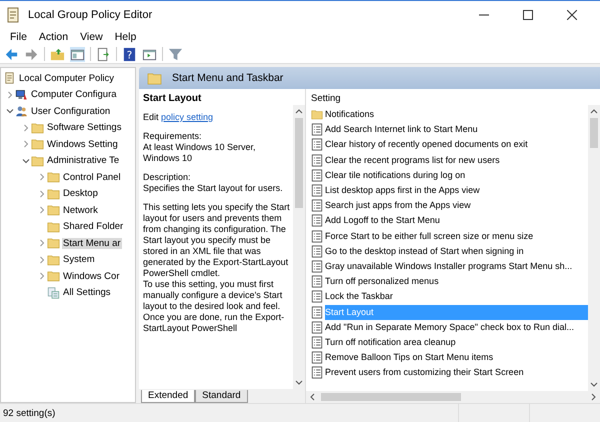 This screenshot has height=422, width=600. What do you see at coordinates (80, 194) in the screenshot?
I see `tree-item: Desktop` at bounding box center [80, 194].